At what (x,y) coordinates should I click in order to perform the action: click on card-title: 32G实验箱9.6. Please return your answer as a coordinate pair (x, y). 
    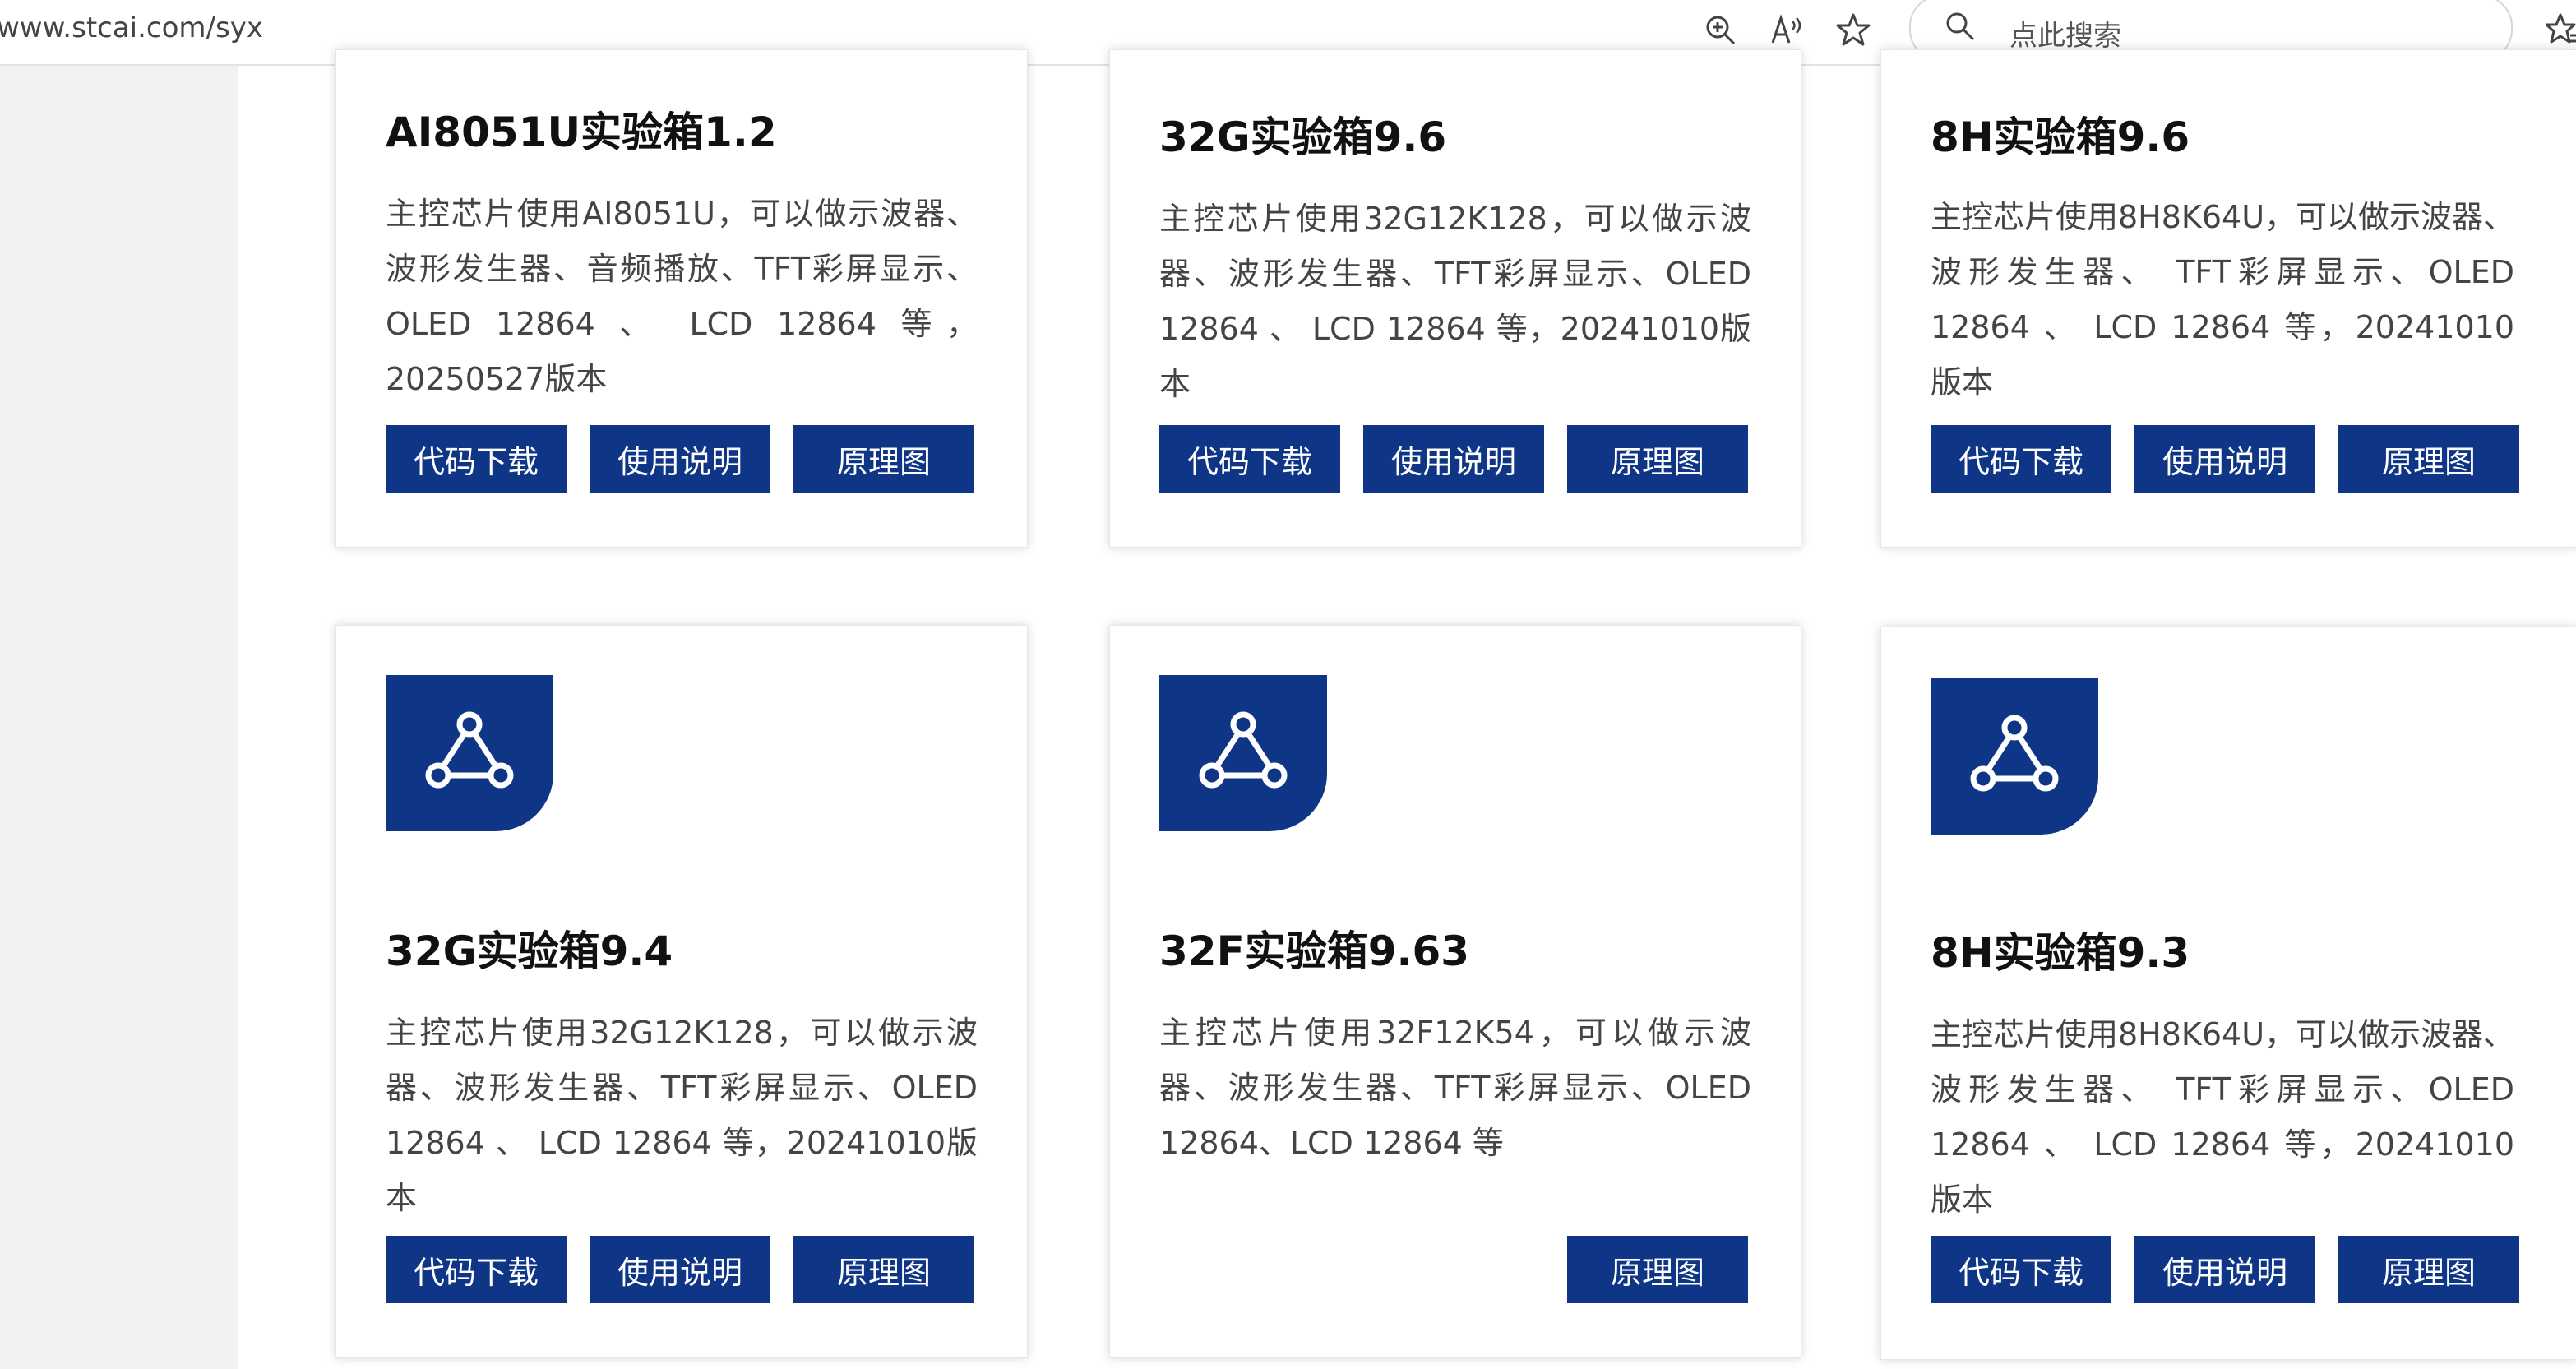
    Looking at the image, I should click on (1303, 137).